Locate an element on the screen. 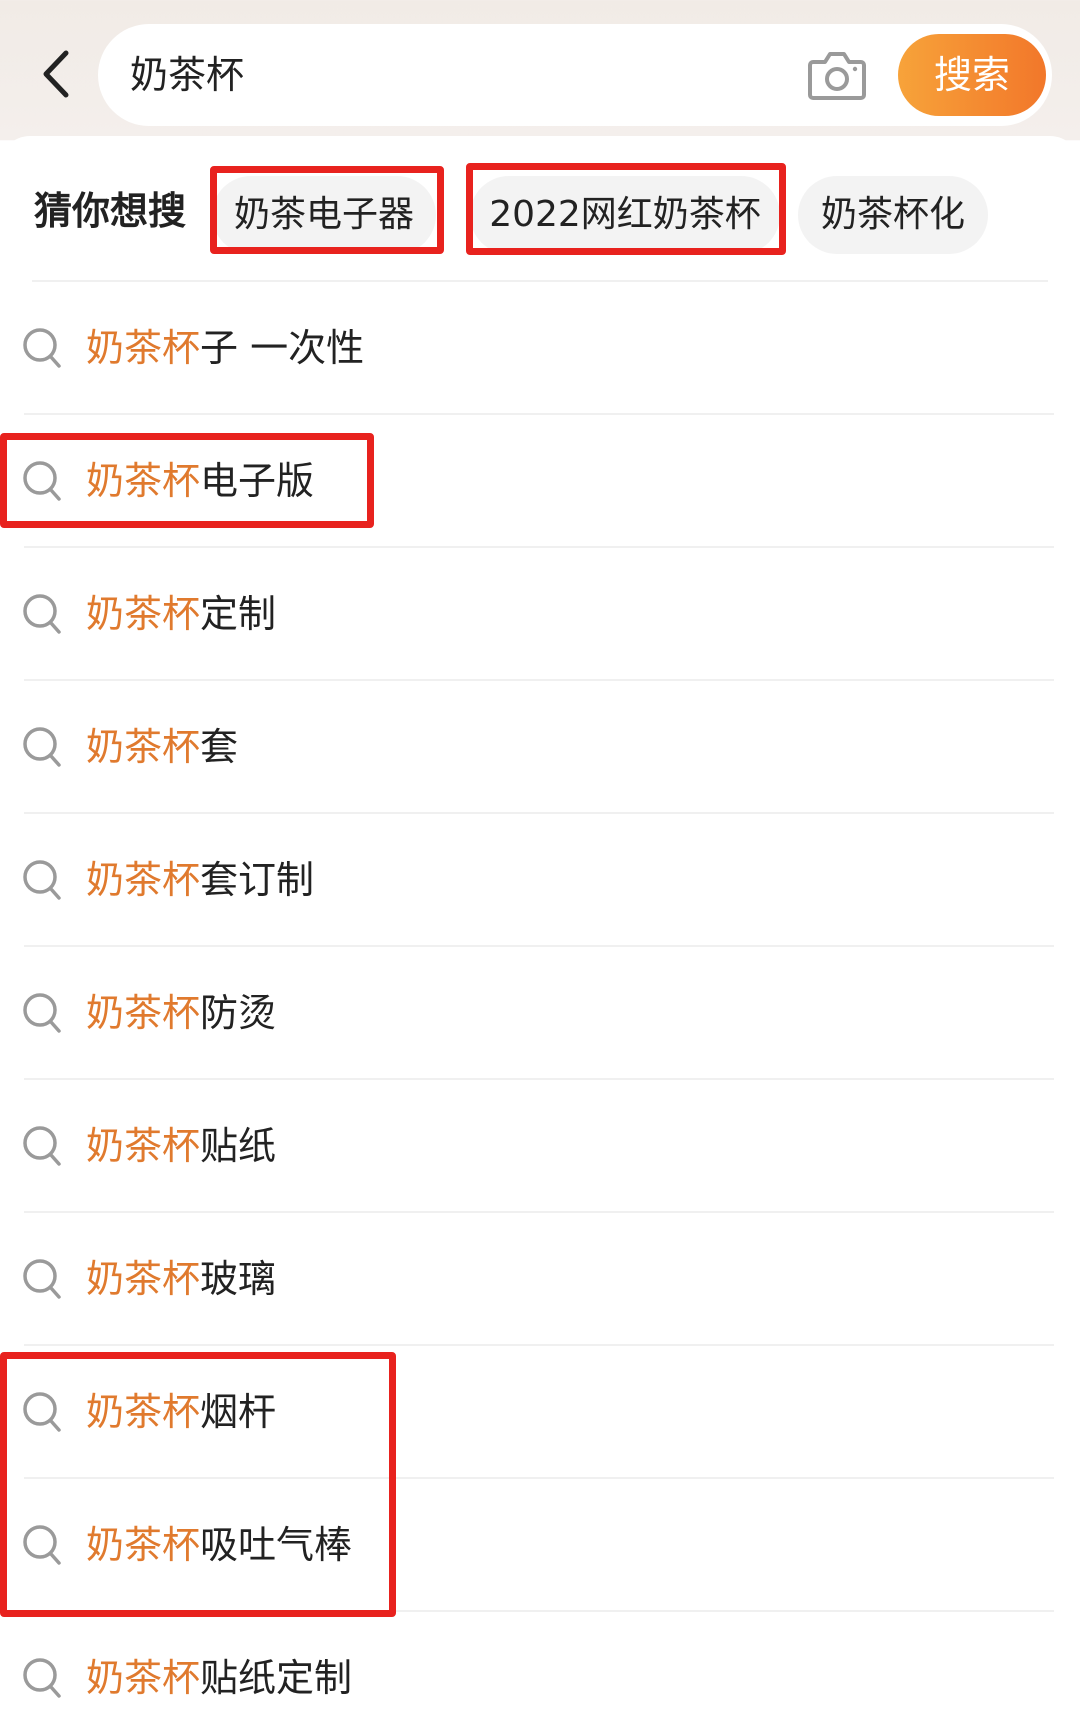 The image size is (1080, 1718). camera-icon is located at coordinates (837, 76).